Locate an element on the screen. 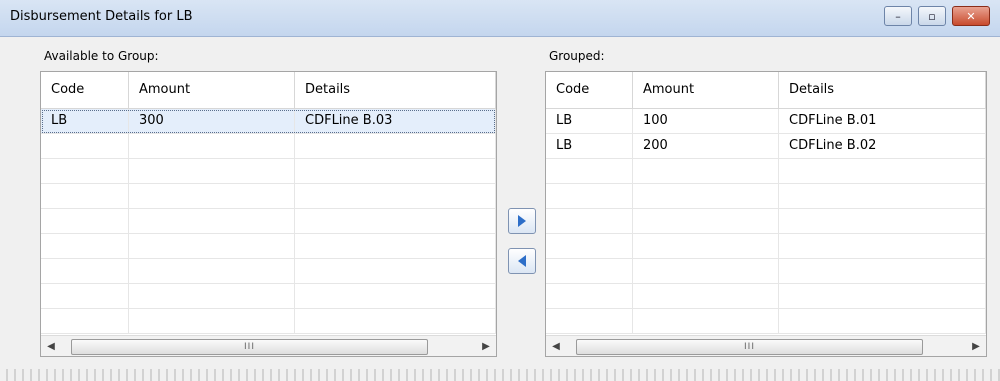 Image resolution: width=1000 pixels, height=381 pixels. available-to-group-label: Available to Group: is located at coordinates (101, 56).